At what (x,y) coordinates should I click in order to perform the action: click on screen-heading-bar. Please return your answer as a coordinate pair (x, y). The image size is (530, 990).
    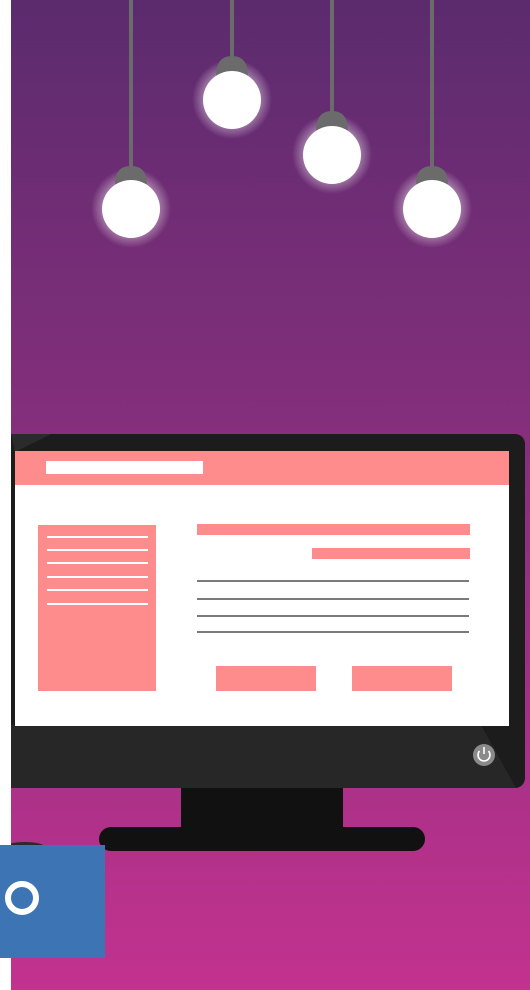
    Looking at the image, I should click on (333, 529).